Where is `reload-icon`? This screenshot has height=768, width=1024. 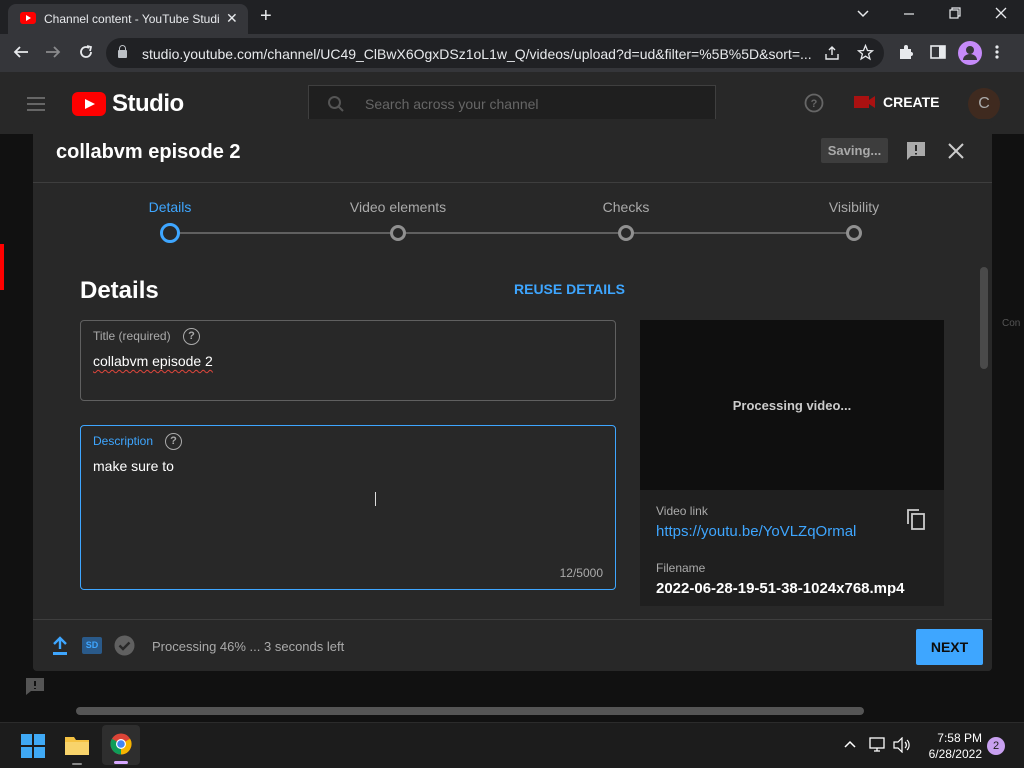
reload-icon is located at coordinates (86, 52).